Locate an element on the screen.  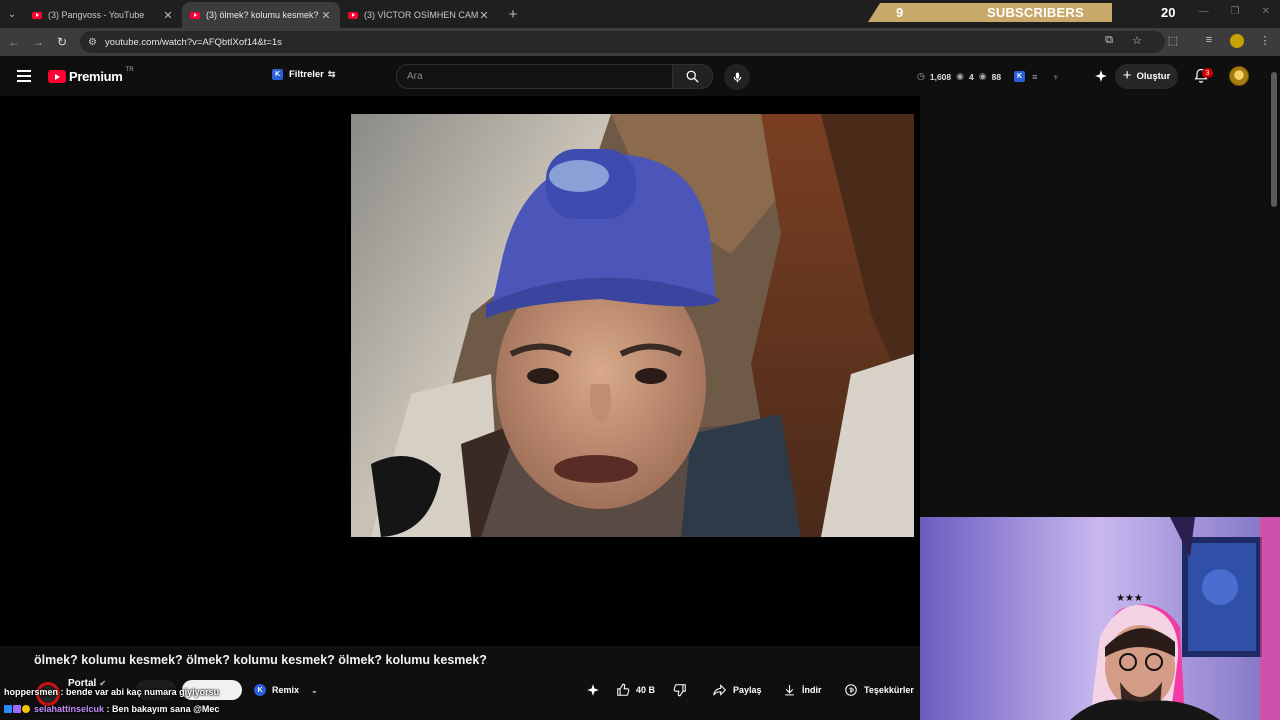
search-input is located at coordinates (539, 76).